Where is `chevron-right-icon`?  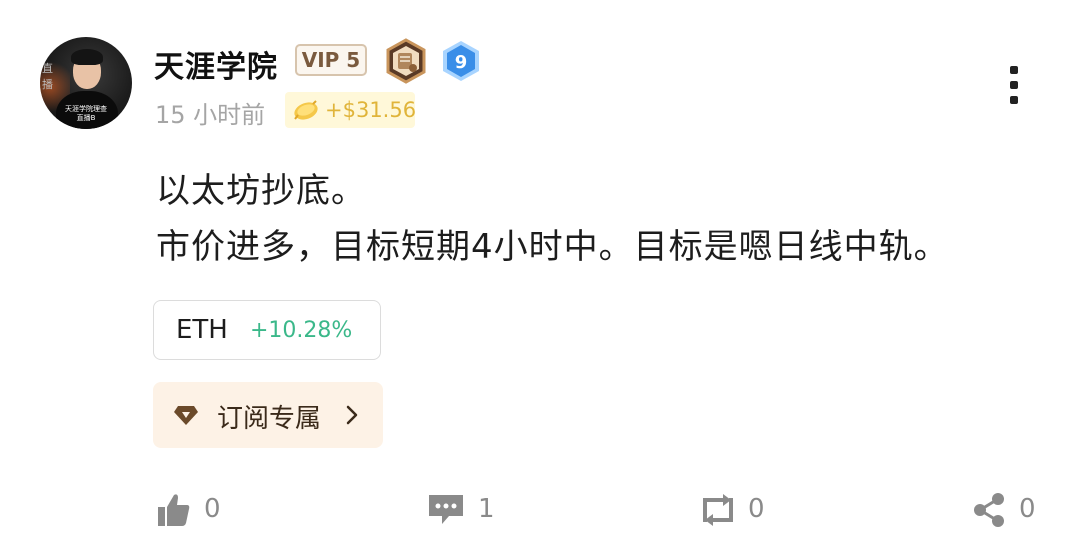 chevron-right-icon is located at coordinates (352, 415).